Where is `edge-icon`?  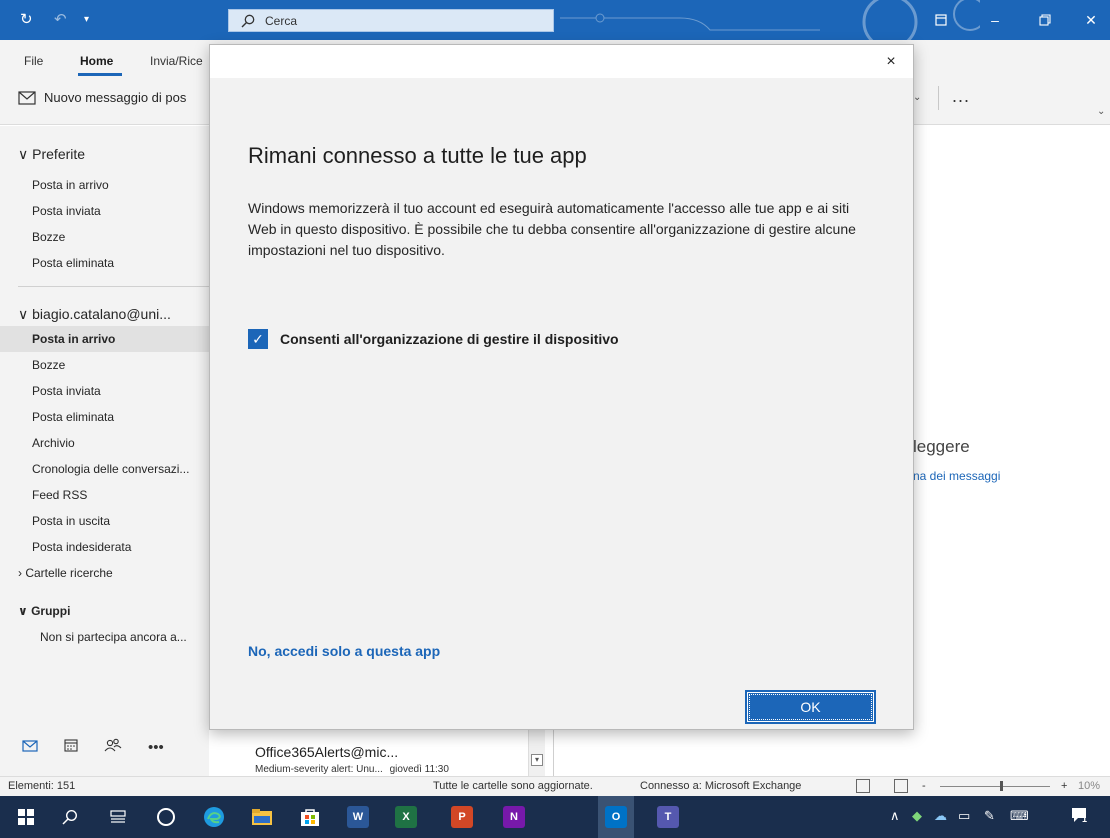 edge-icon is located at coordinates (214, 817).